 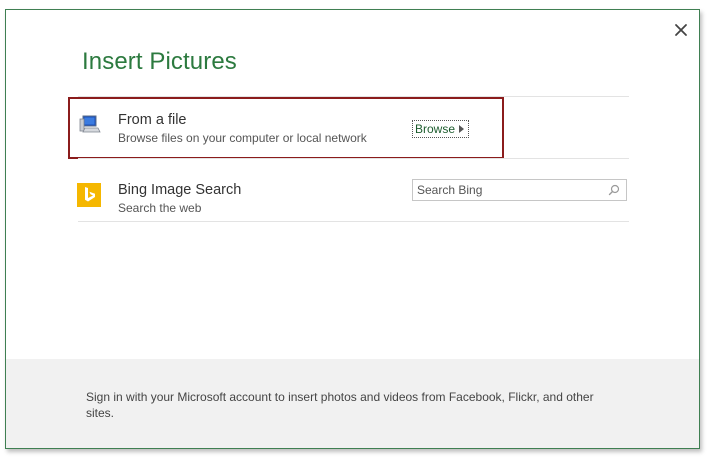 I want to click on search-icon, so click(x=614, y=190).